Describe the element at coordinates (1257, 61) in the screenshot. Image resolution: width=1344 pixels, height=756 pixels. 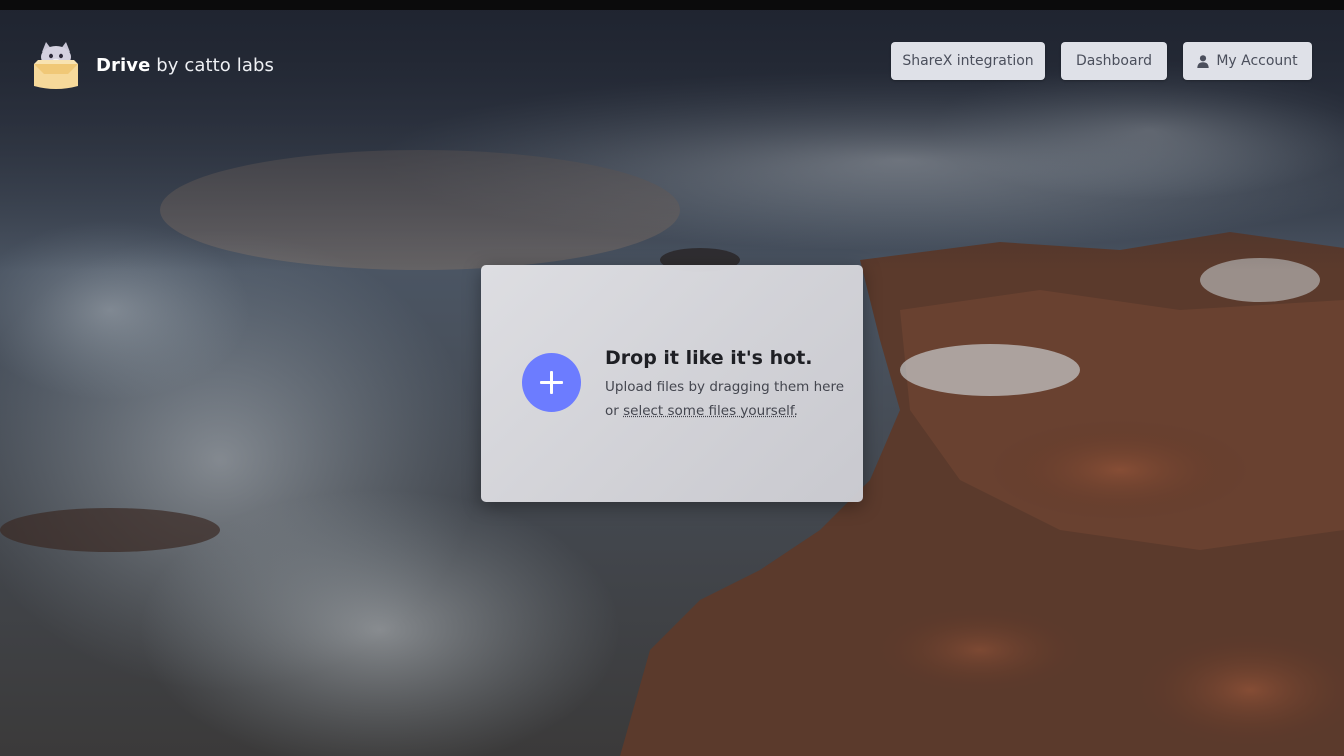
I see `my-account-label: My Account` at that location.